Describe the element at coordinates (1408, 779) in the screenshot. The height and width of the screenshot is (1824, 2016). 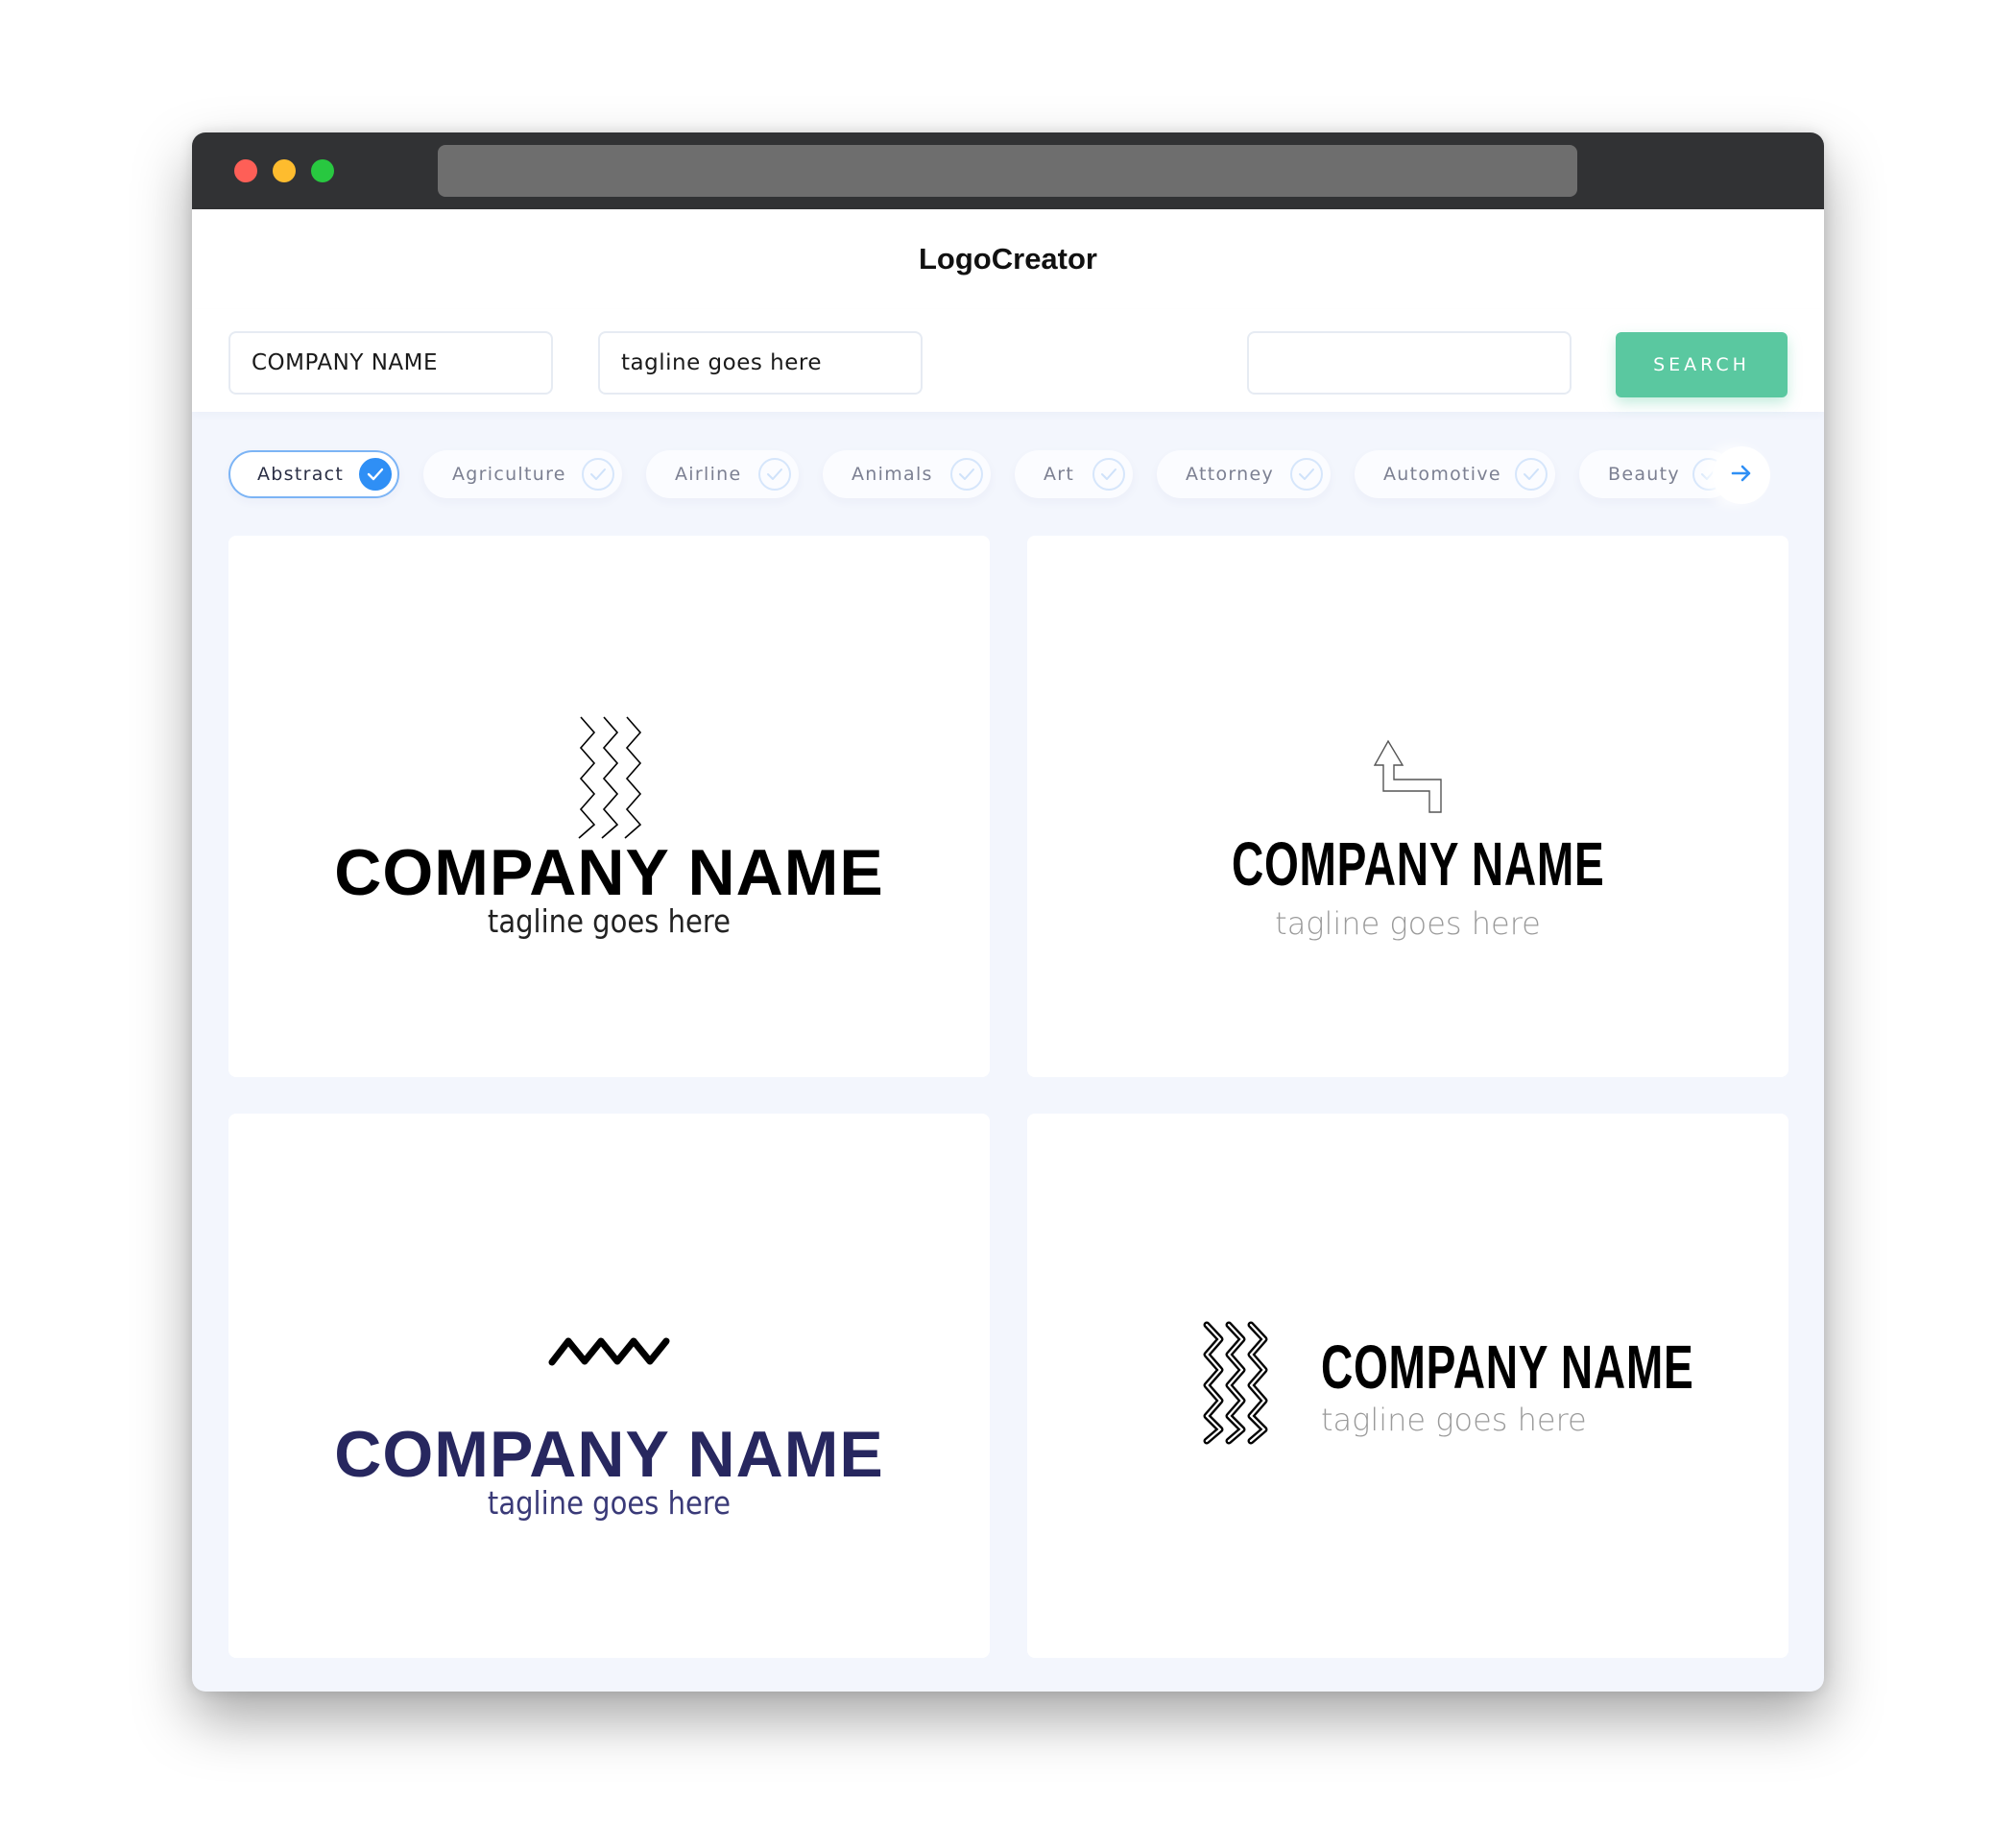
I see `stepped-arrow-up-icon` at that location.